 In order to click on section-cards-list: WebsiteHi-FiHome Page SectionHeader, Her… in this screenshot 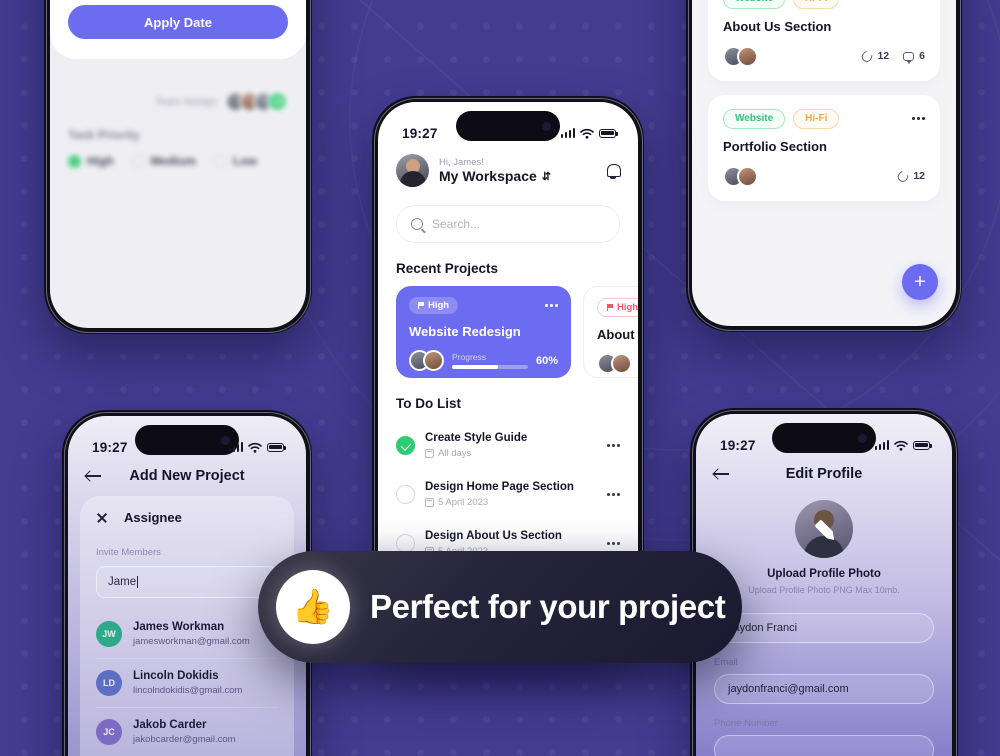, I will do `click(824, 100)`.